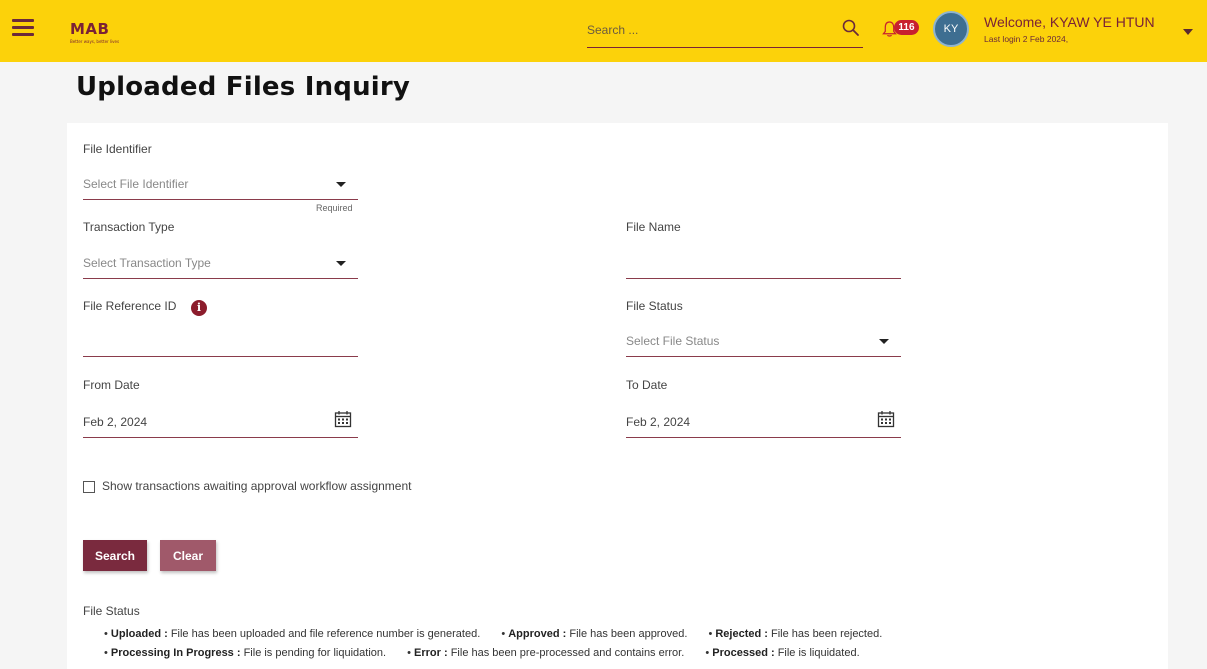 The image size is (1207, 669). Describe the element at coordinates (653, 227) in the screenshot. I see `file-name-label: File Name` at that location.